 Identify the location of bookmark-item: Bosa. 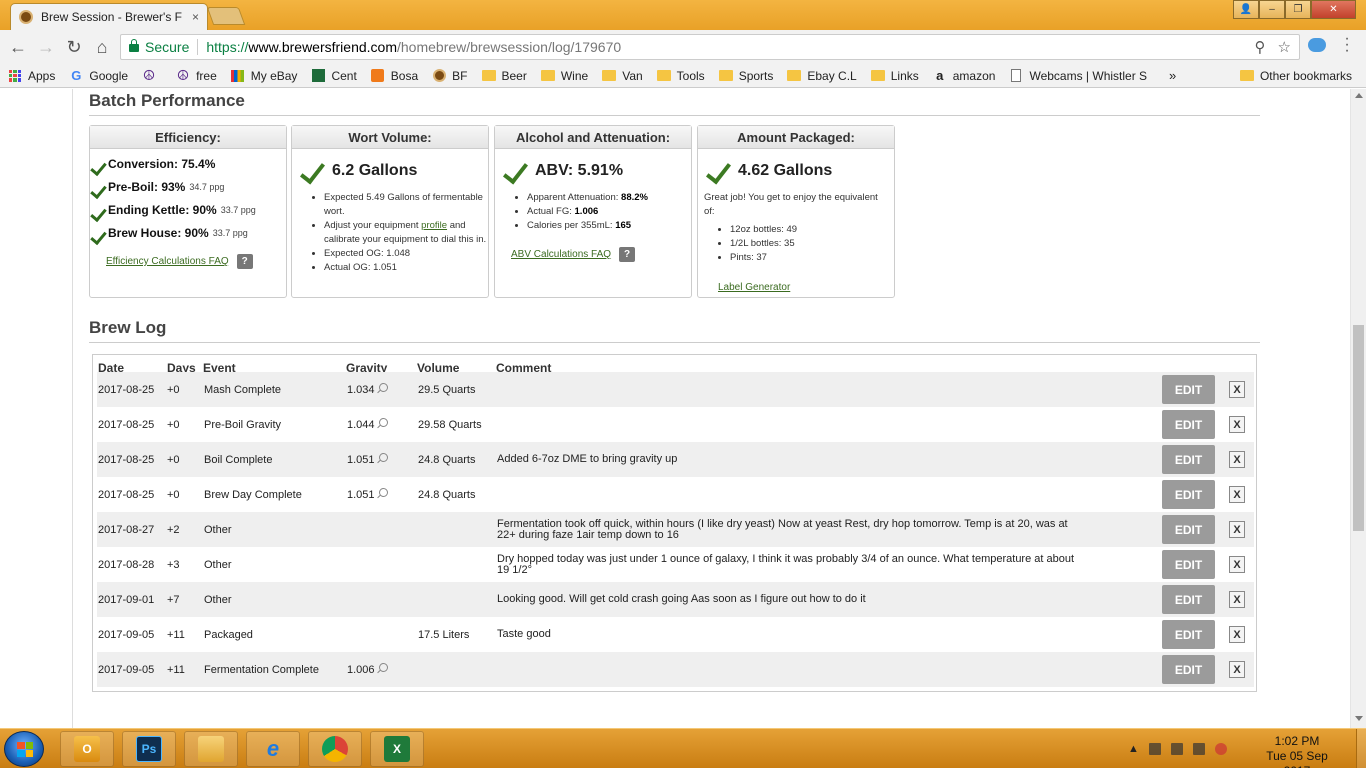
(394, 76).